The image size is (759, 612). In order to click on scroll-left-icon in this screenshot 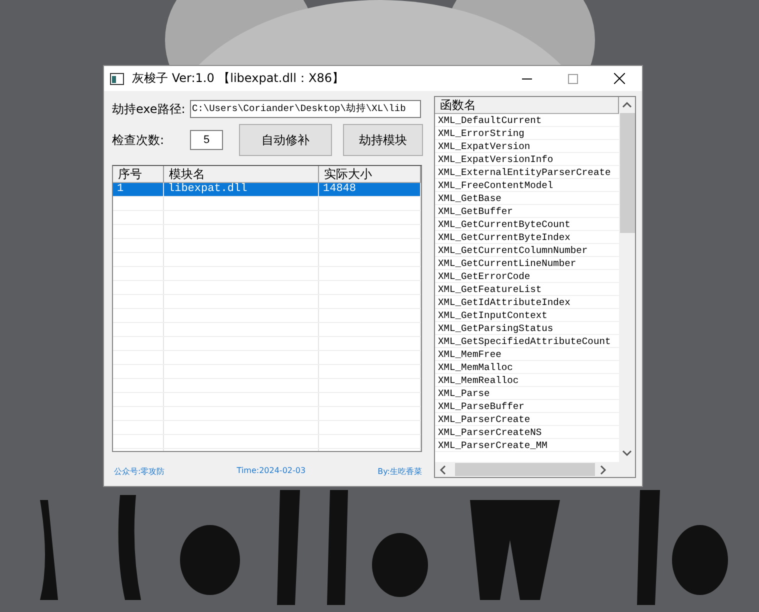, I will do `click(443, 469)`.